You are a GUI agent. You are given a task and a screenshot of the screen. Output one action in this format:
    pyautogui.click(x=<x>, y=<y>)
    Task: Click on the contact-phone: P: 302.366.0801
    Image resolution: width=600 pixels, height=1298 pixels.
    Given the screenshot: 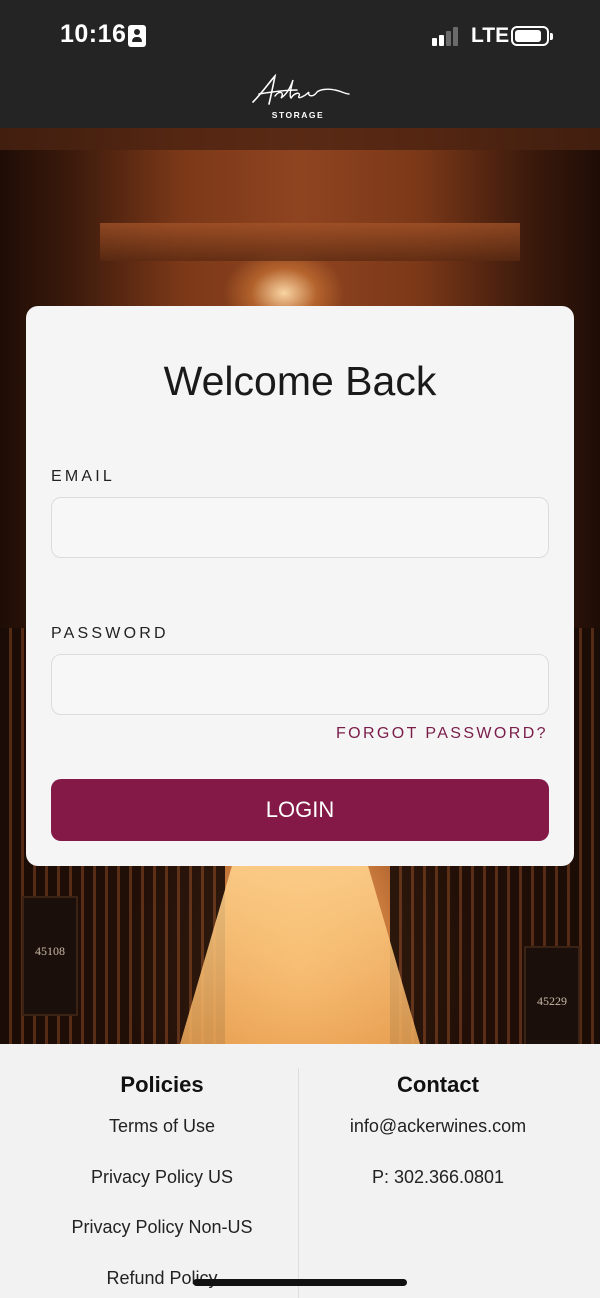 What is the action you would take?
    pyautogui.click(x=438, y=1192)
    